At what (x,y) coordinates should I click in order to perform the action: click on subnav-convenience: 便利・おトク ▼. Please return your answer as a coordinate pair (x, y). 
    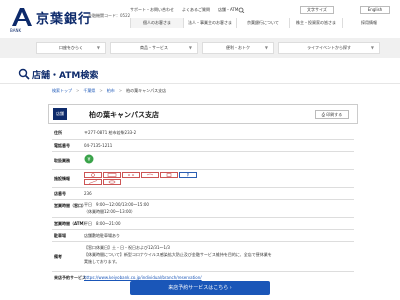
    Looking at the image, I should click on (238, 48).